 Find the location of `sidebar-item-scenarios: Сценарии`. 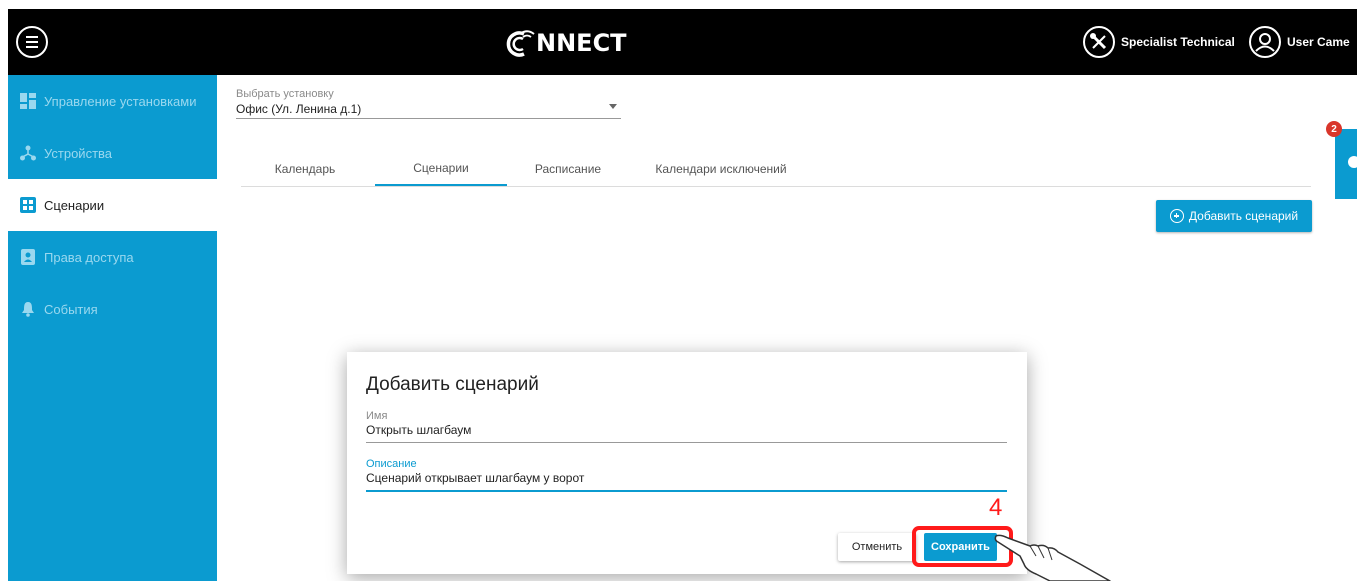

sidebar-item-scenarios: Сценарии is located at coordinates (112, 205).